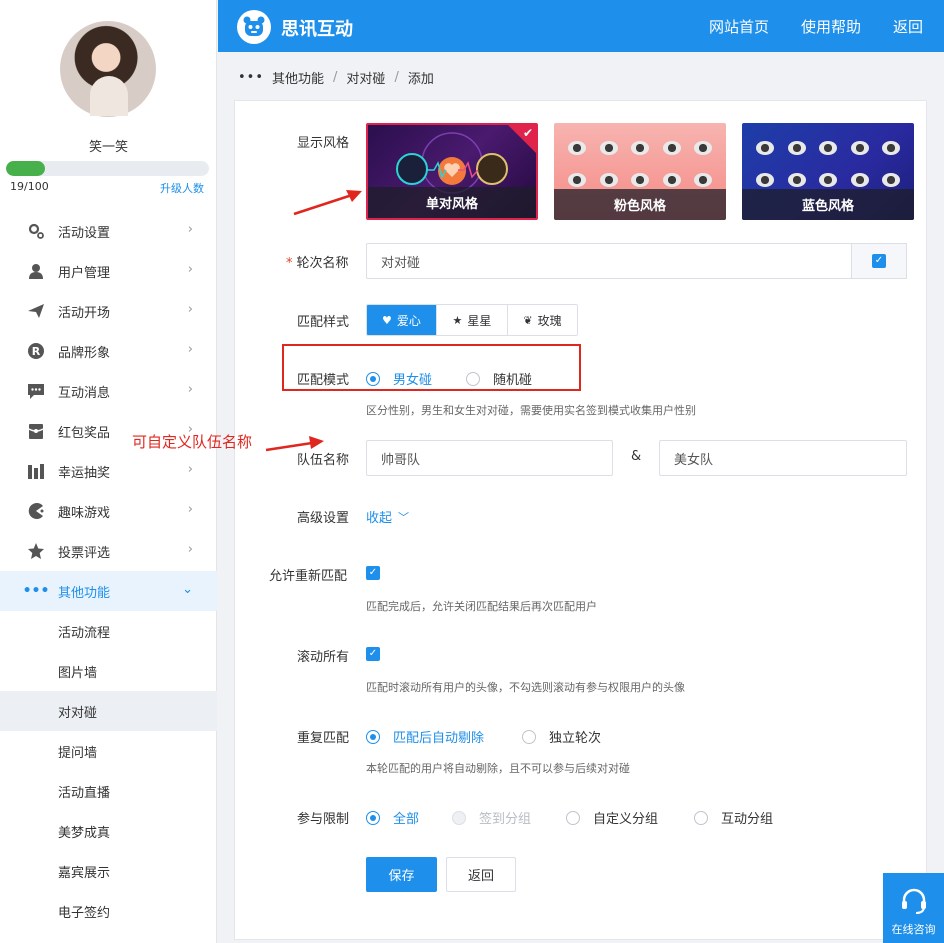 This screenshot has width=944, height=943. What do you see at coordinates (298, 77) in the screenshot?
I see `breadcrumb-item: 其他功能` at bounding box center [298, 77].